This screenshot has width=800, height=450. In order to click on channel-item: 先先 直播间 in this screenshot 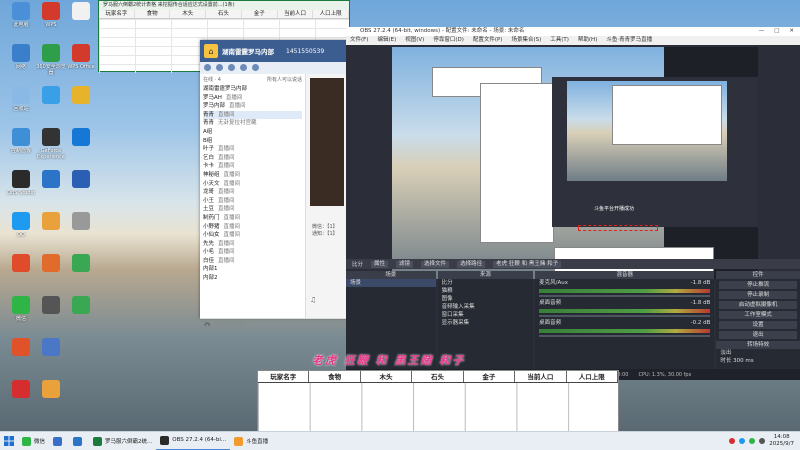, I will do `click(252, 244)`.